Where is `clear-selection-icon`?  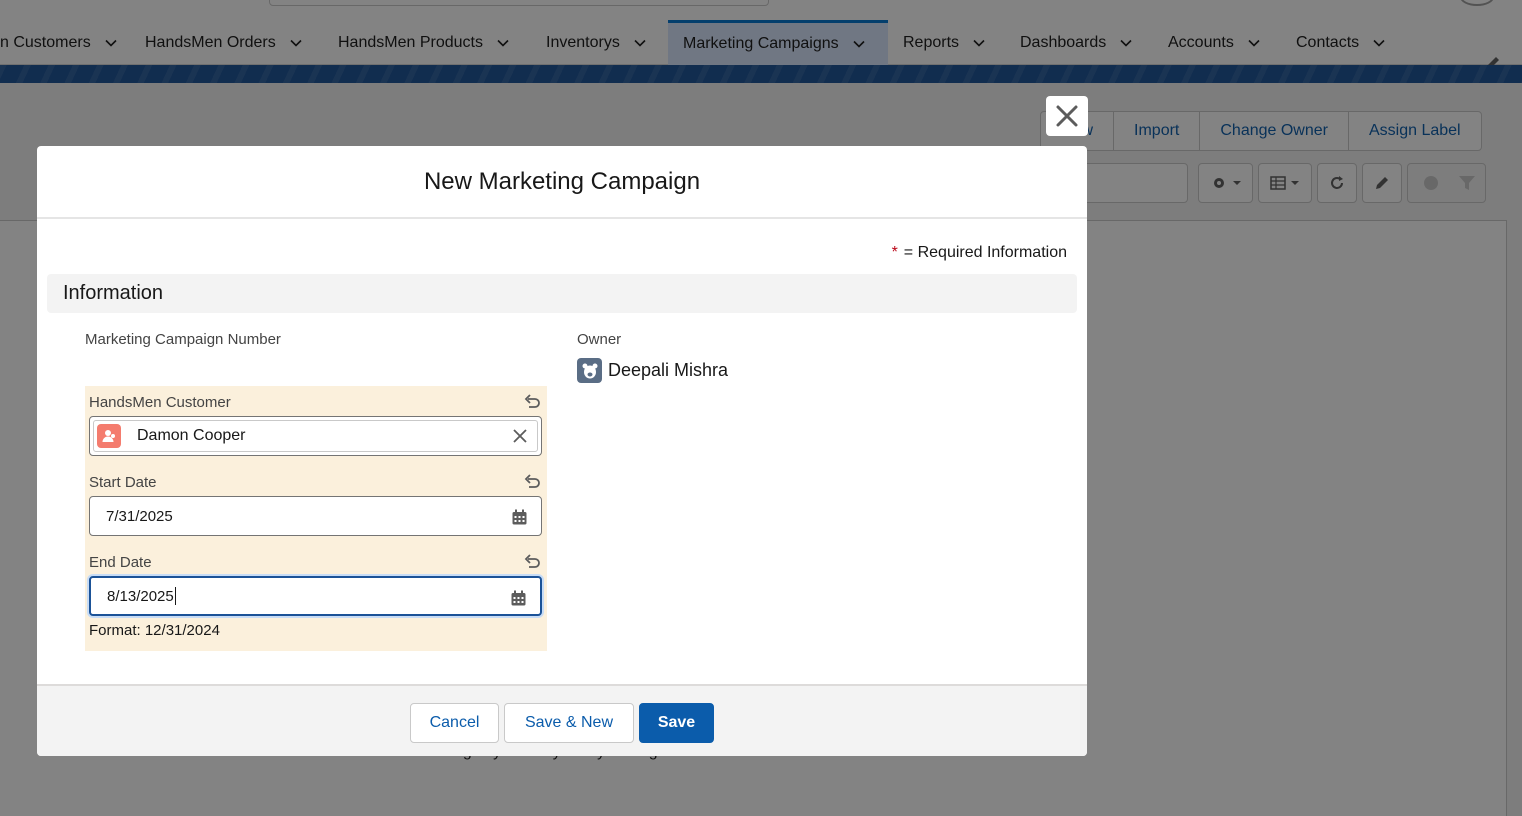 clear-selection-icon is located at coordinates (520, 436).